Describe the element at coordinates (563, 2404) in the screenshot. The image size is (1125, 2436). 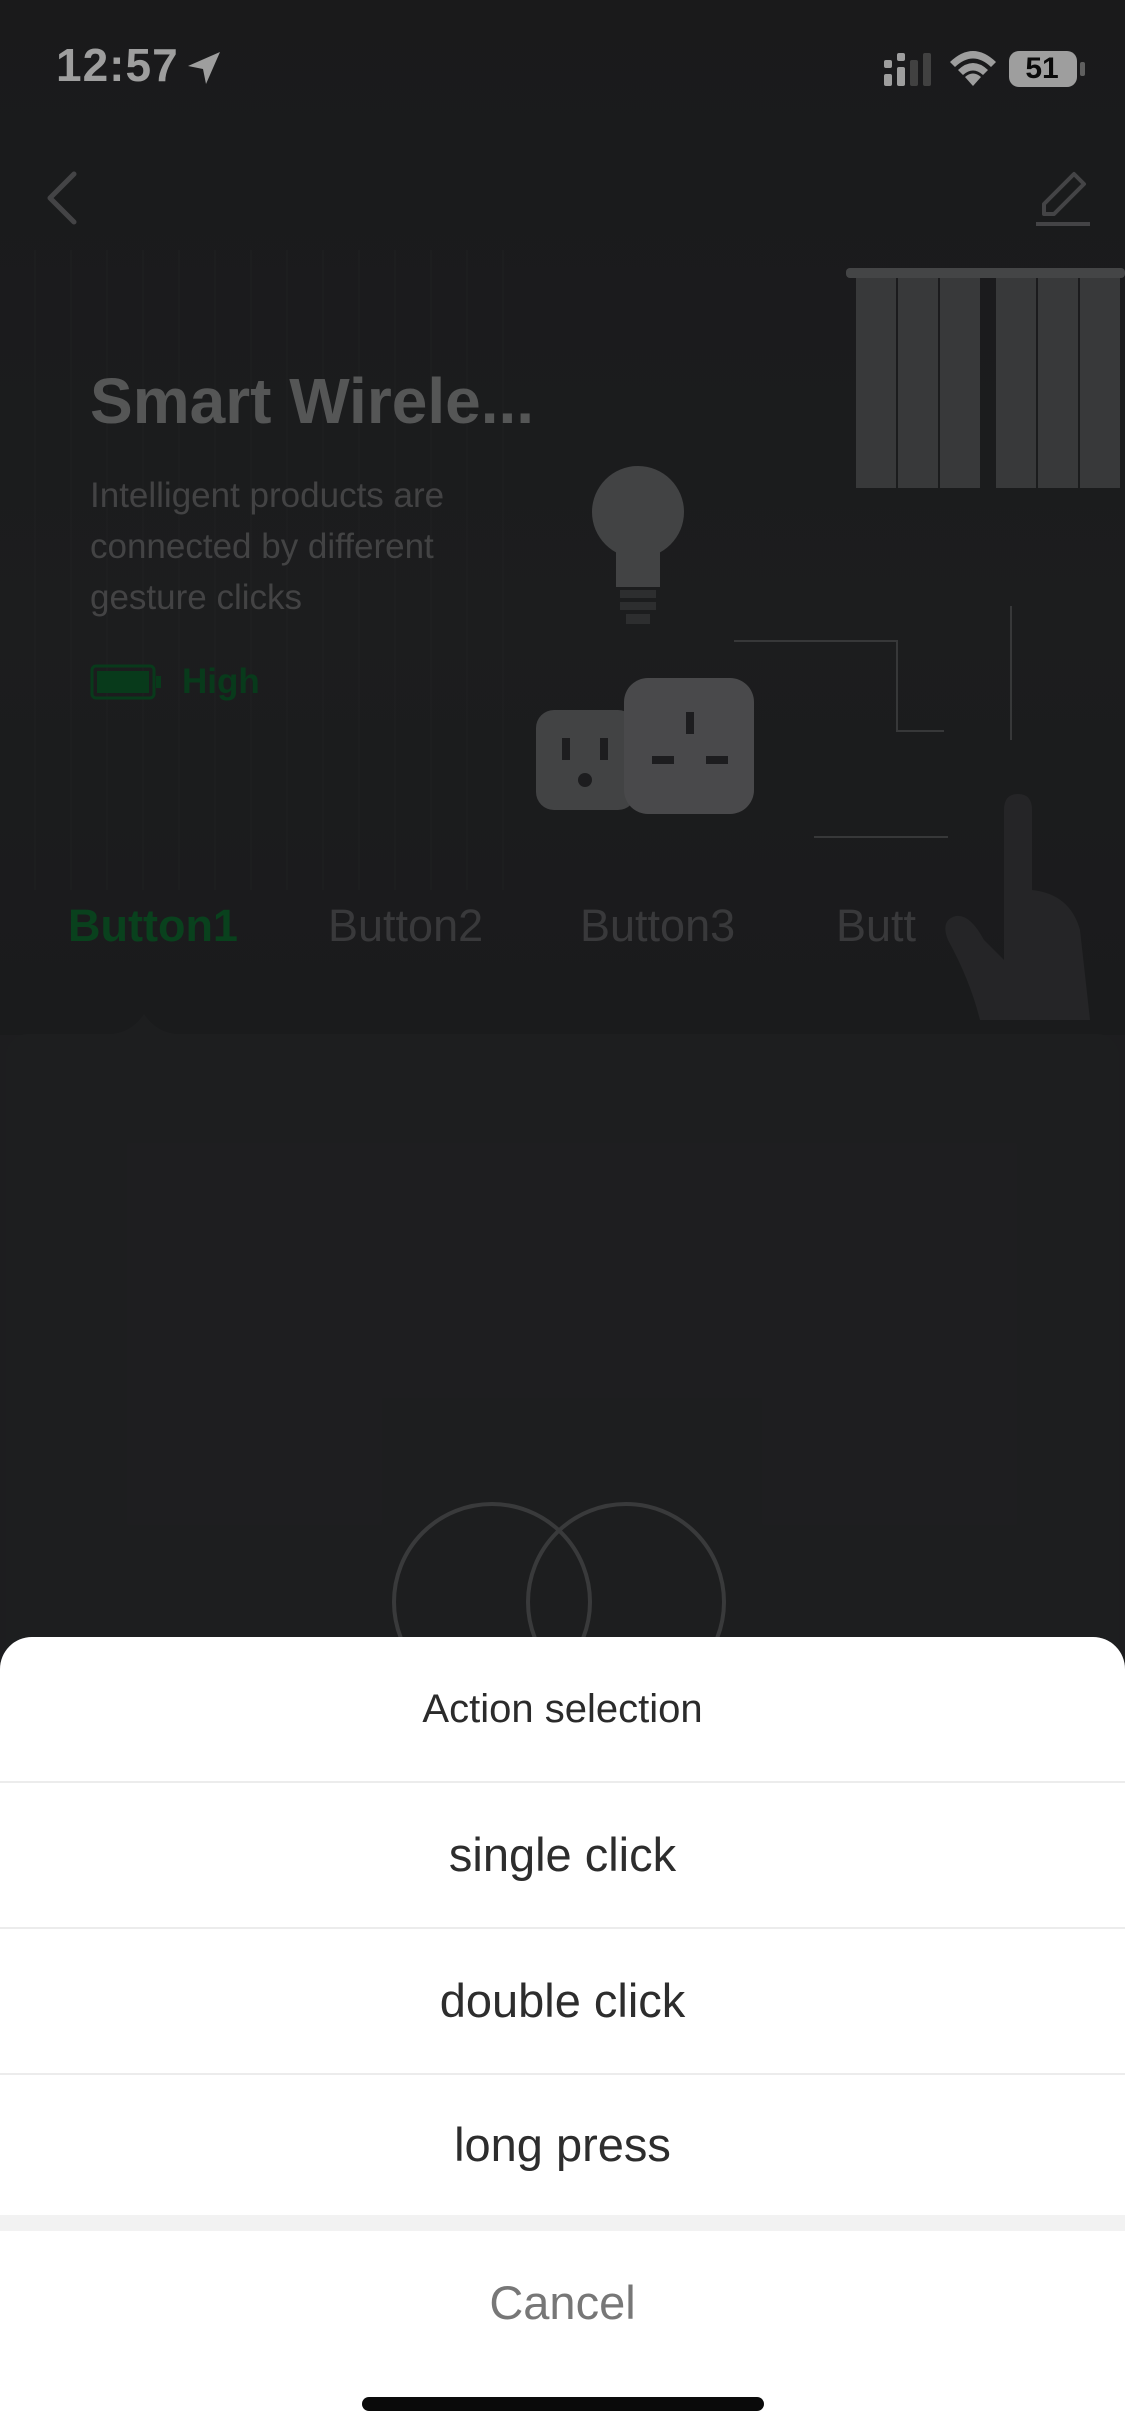
I see `home-indicator` at that location.